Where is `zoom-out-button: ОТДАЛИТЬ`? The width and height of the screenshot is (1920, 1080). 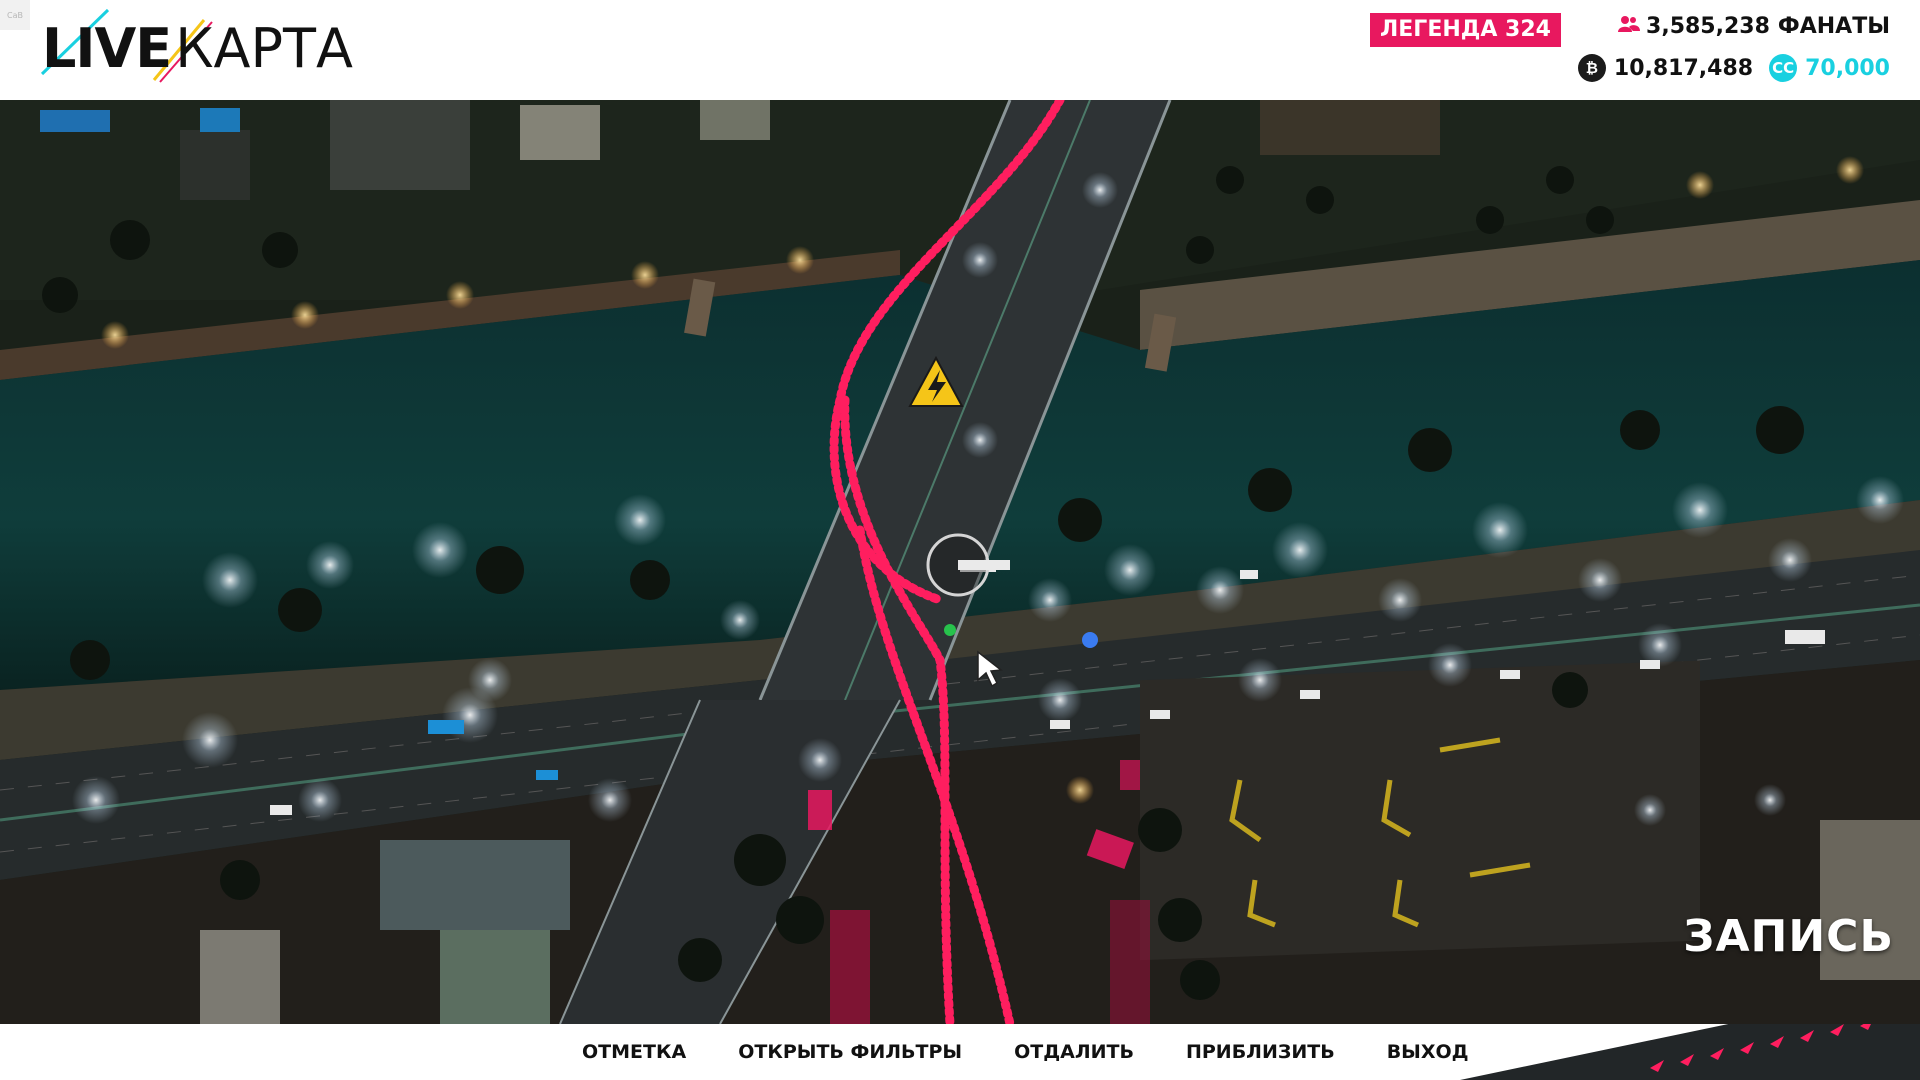 zoom-out-button: ОТДАЛИТЬ is located at coordinates (1074, 1052).